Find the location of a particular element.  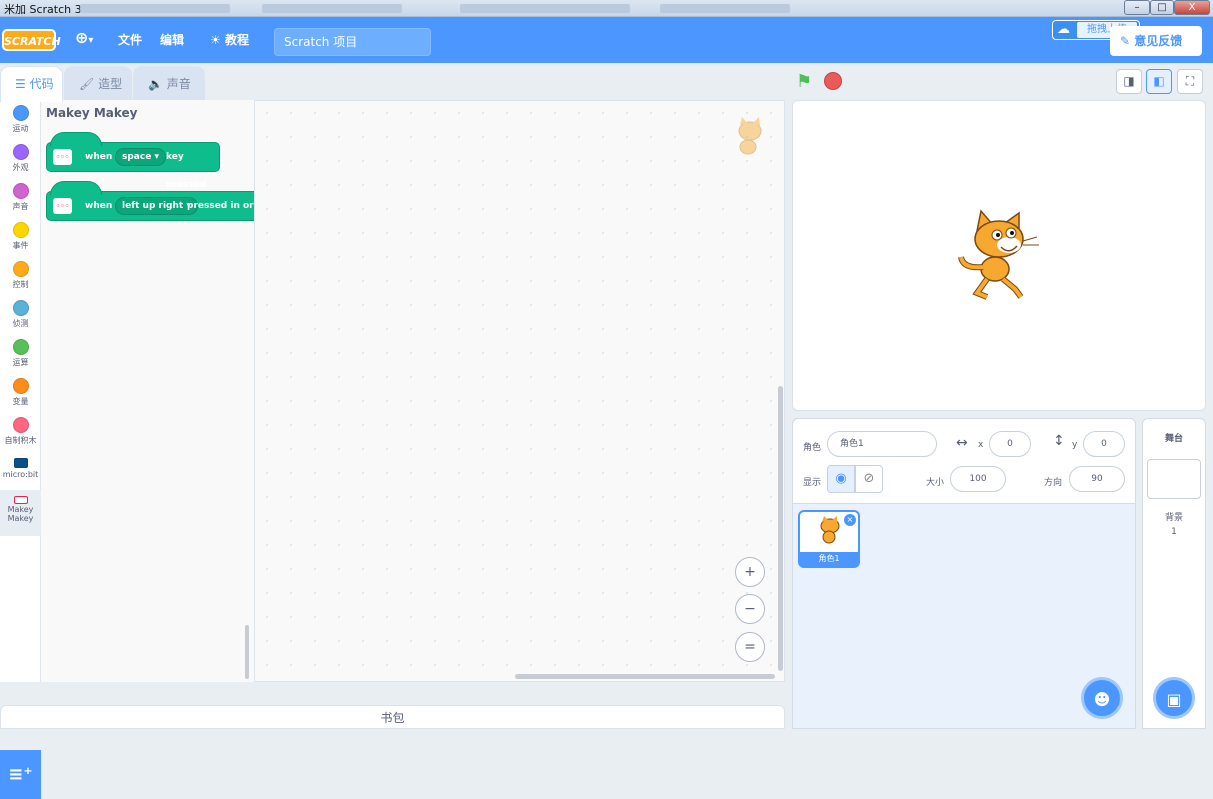

category-control: 控制 is located at coordinates (20, 275).